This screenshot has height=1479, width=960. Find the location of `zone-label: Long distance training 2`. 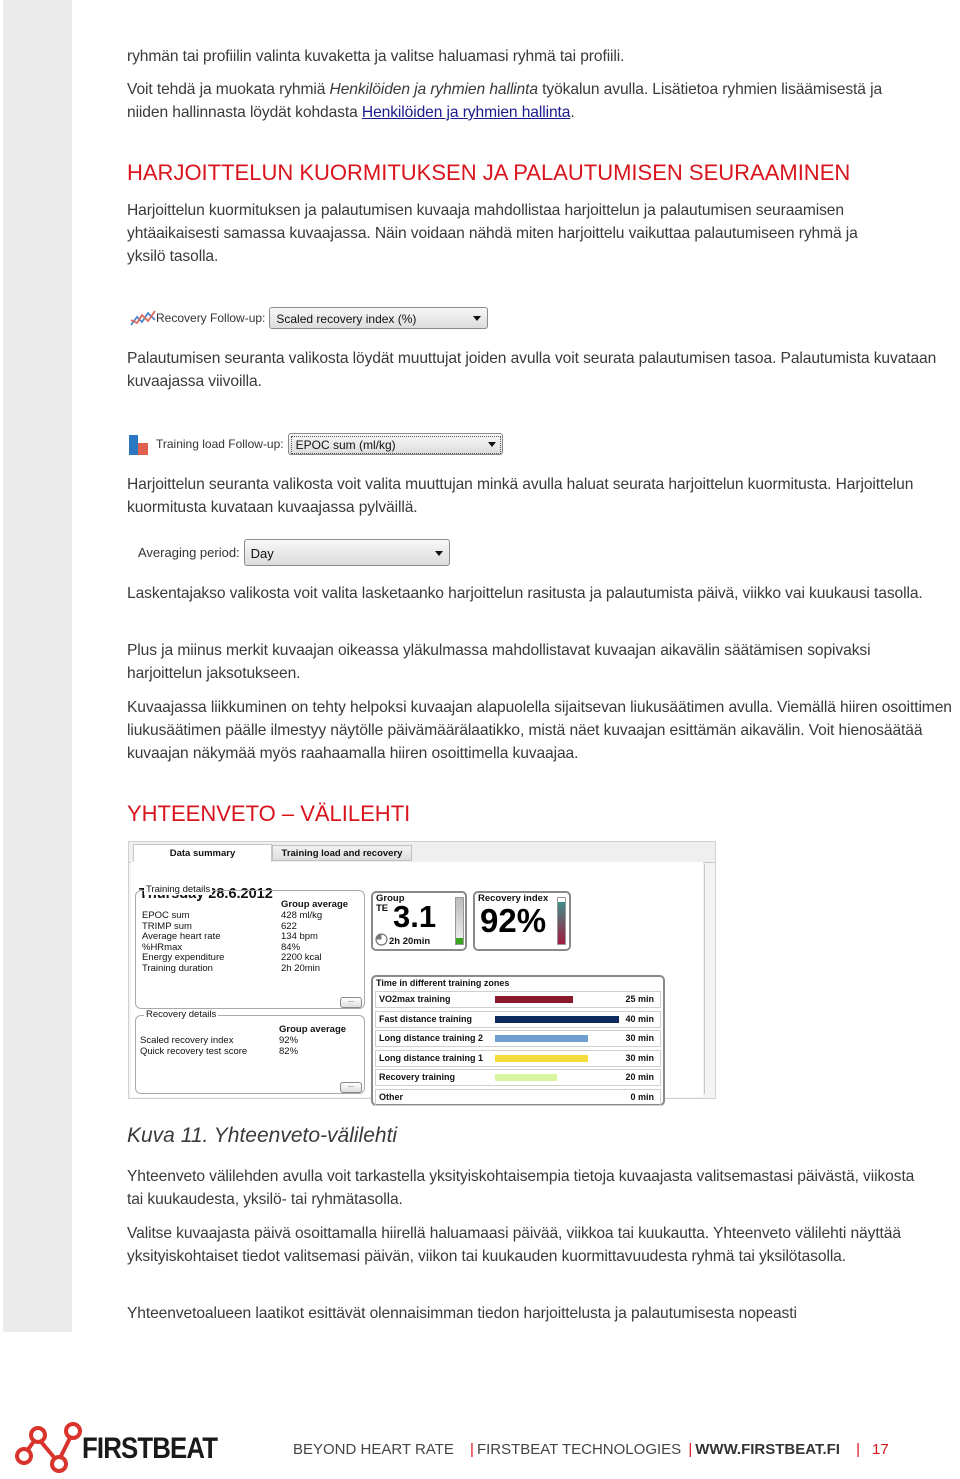

zone-label: Long distance training 2 is located at coordinates (431, 1038).